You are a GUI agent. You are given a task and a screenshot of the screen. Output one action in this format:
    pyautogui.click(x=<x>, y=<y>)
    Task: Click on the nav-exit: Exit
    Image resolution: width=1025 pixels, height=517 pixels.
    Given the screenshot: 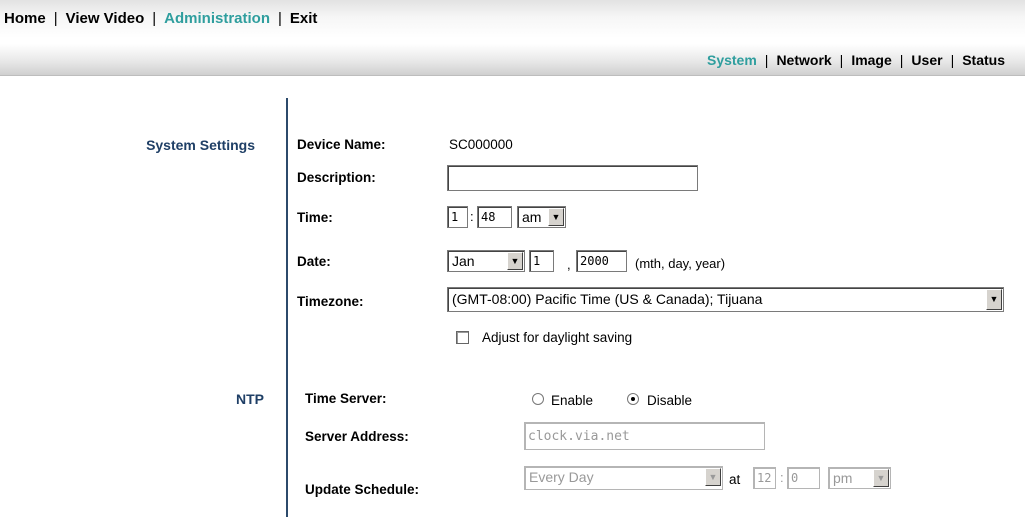 What is the action you would take?
    pyautogui.click(x=304, y=18)
    